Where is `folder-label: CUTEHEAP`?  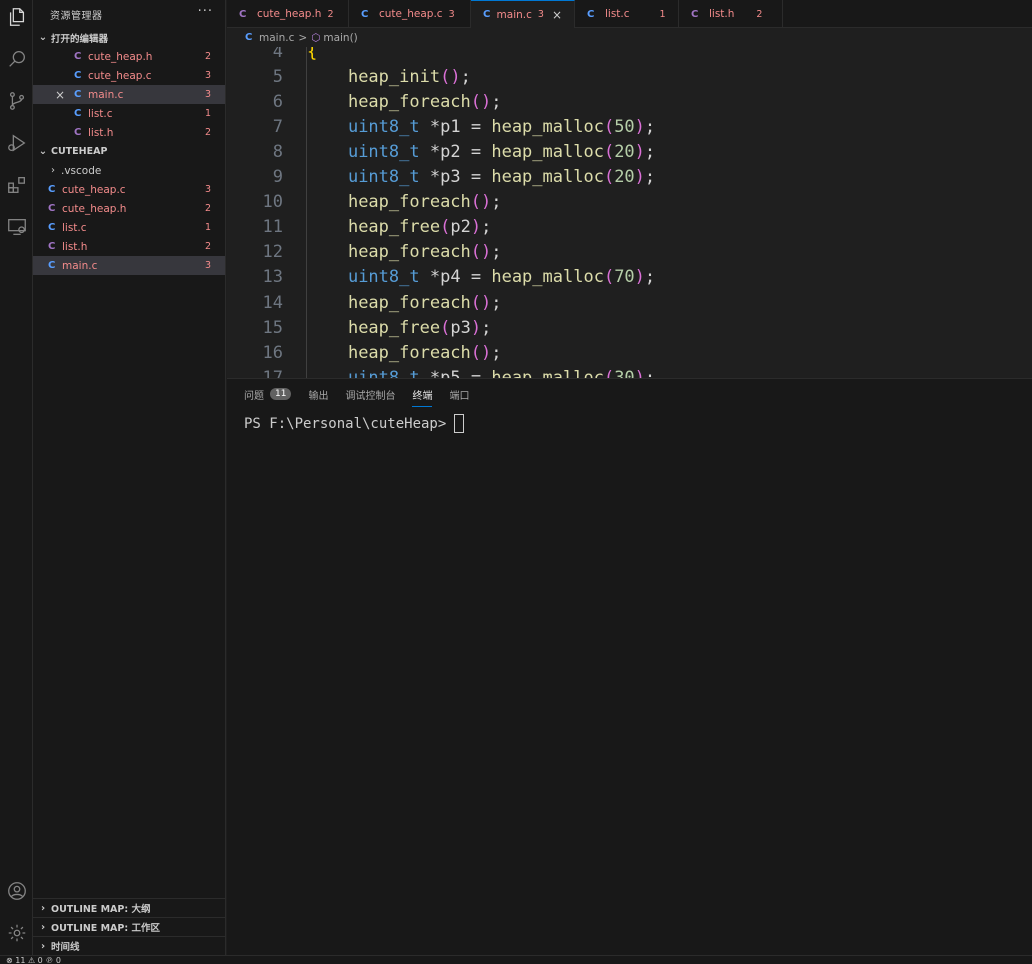
folder-label: CUTEHEAP is located at coordinates (79, 151).